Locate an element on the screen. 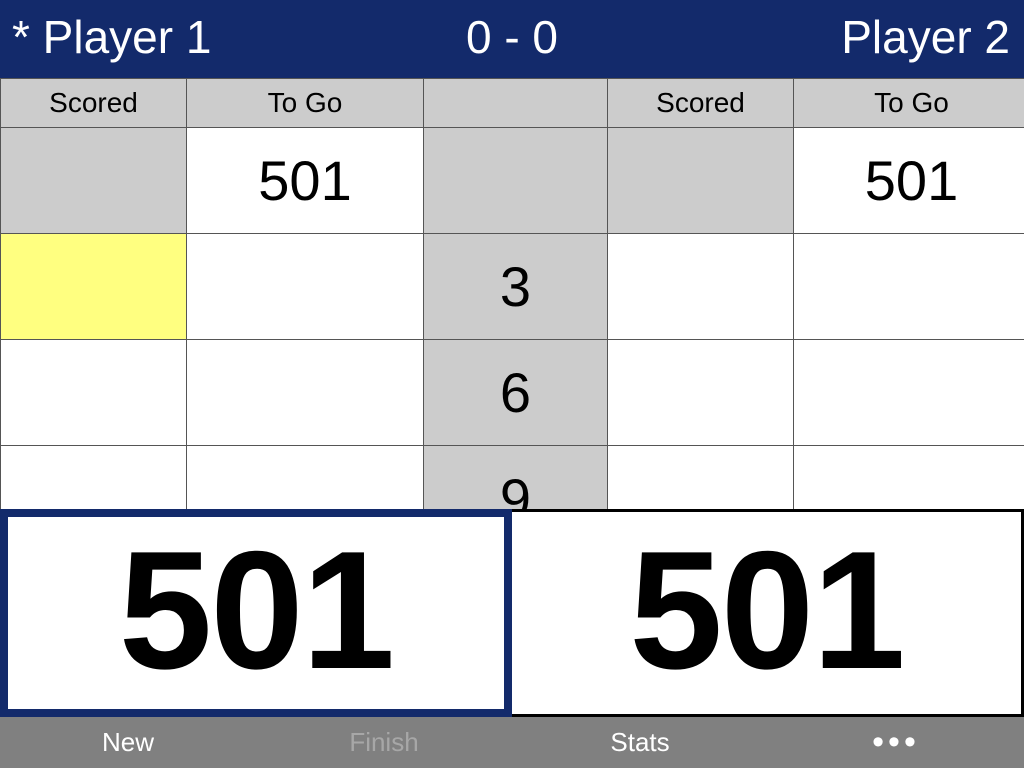 The width and height of the screenshot is (1024, 770). cell-darts-count: 3 is located at coordinates (516, 287).